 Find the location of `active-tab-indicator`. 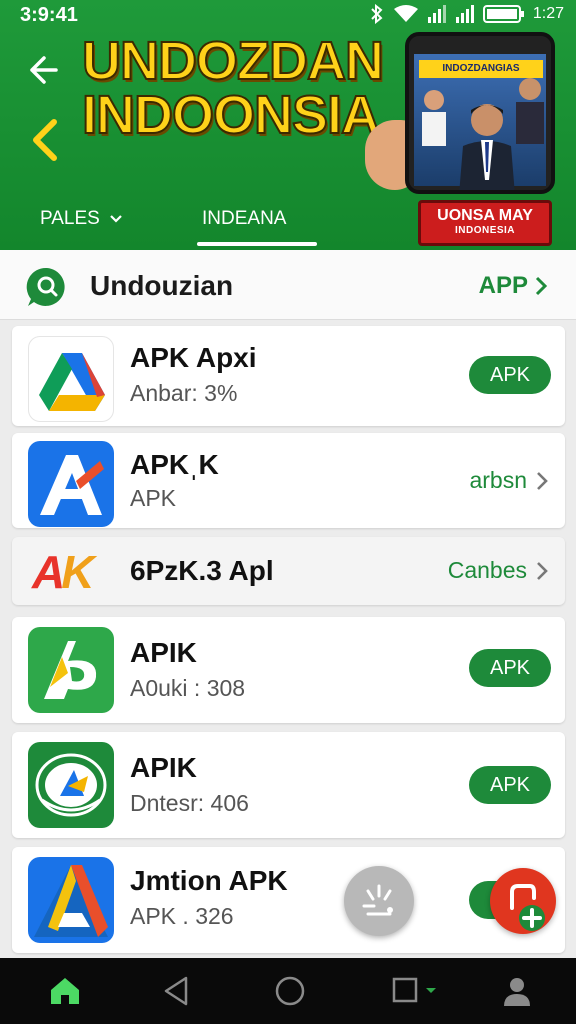

active-tab-indicator is located at coordinates (257, 244).